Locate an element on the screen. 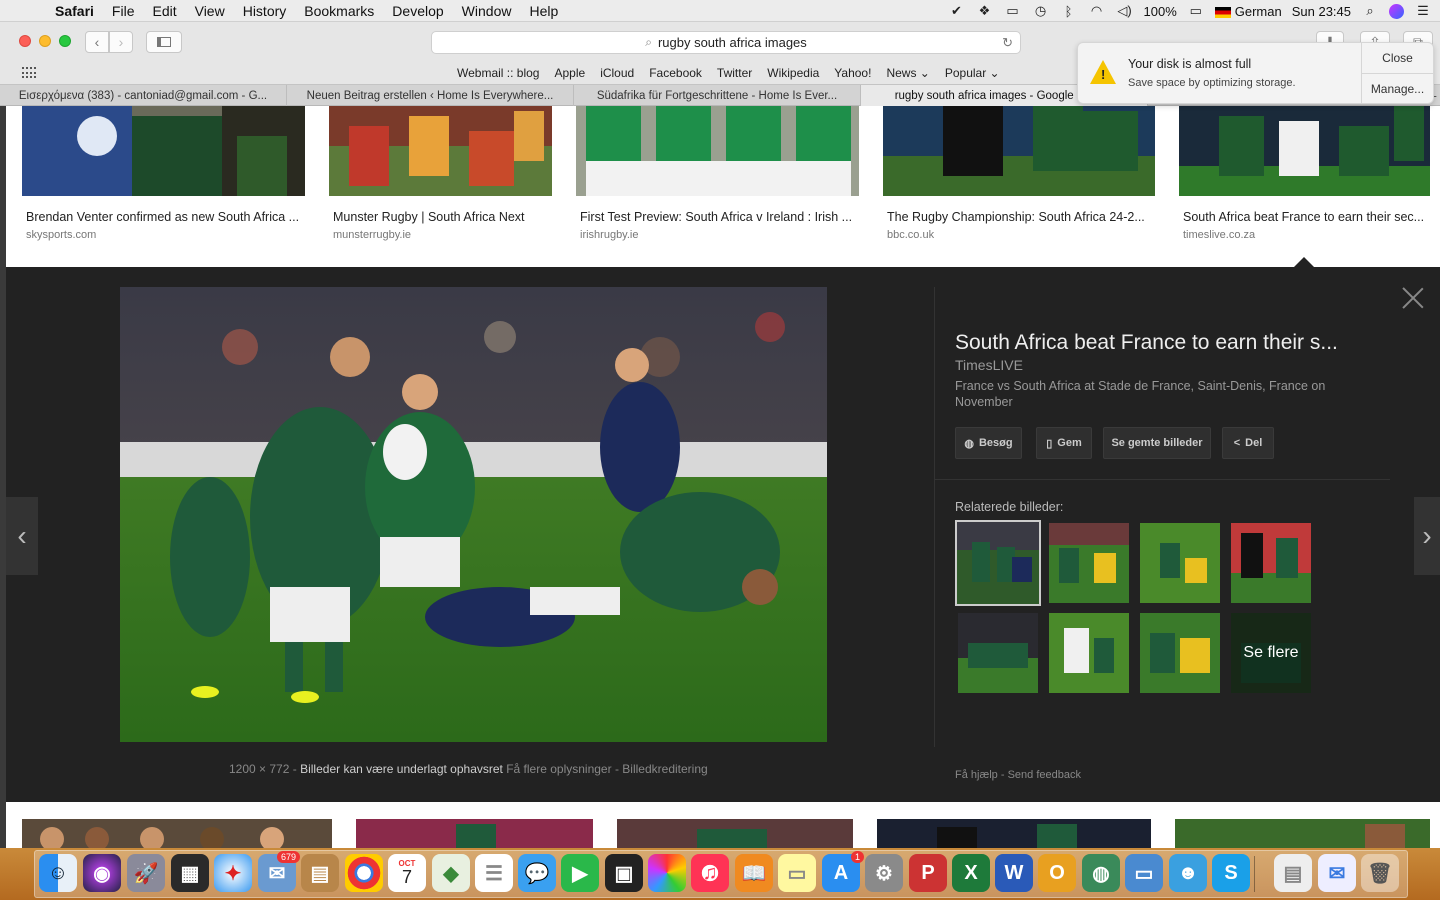 The height and width of the screenshot is (900, 1440). mission-control-icon: ▦ is located at coordinates (190, 873).